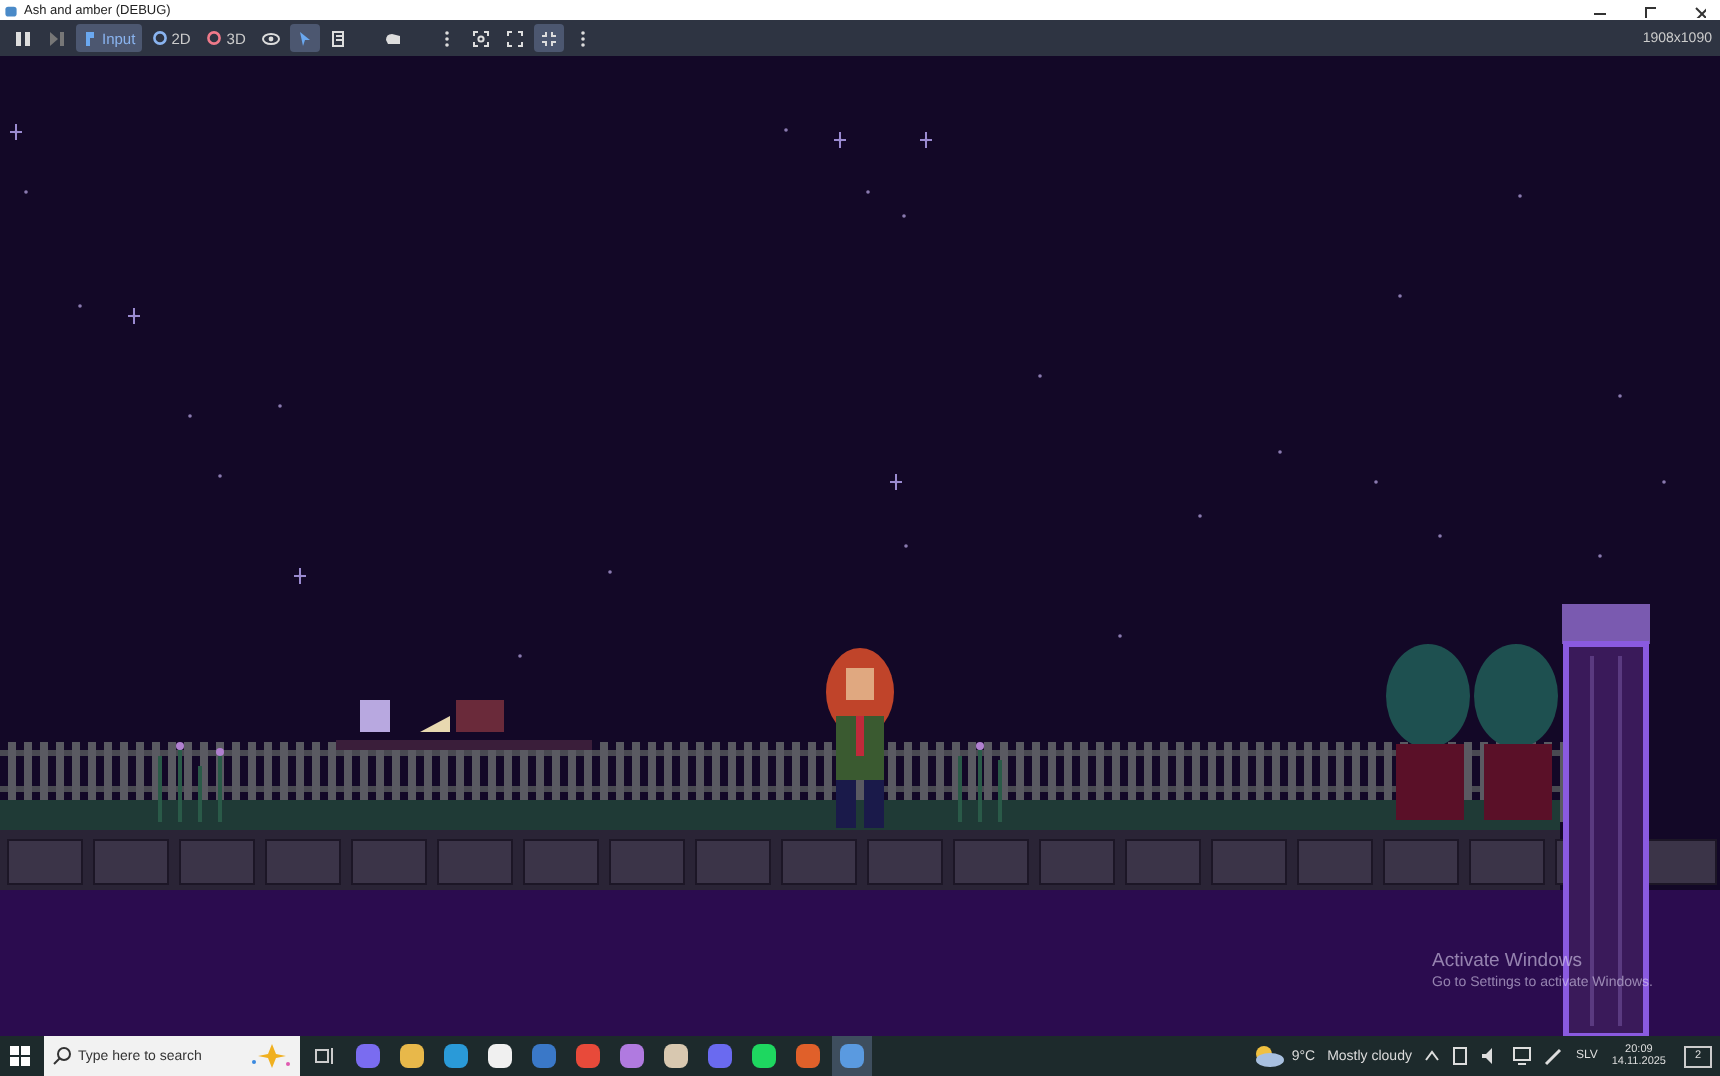 The width and height of the screenshot is (1720, 1076). What do you see at coordinates (11, 10) in the screenshot?
I see `robot-icon` at bounding box center [11, 10].